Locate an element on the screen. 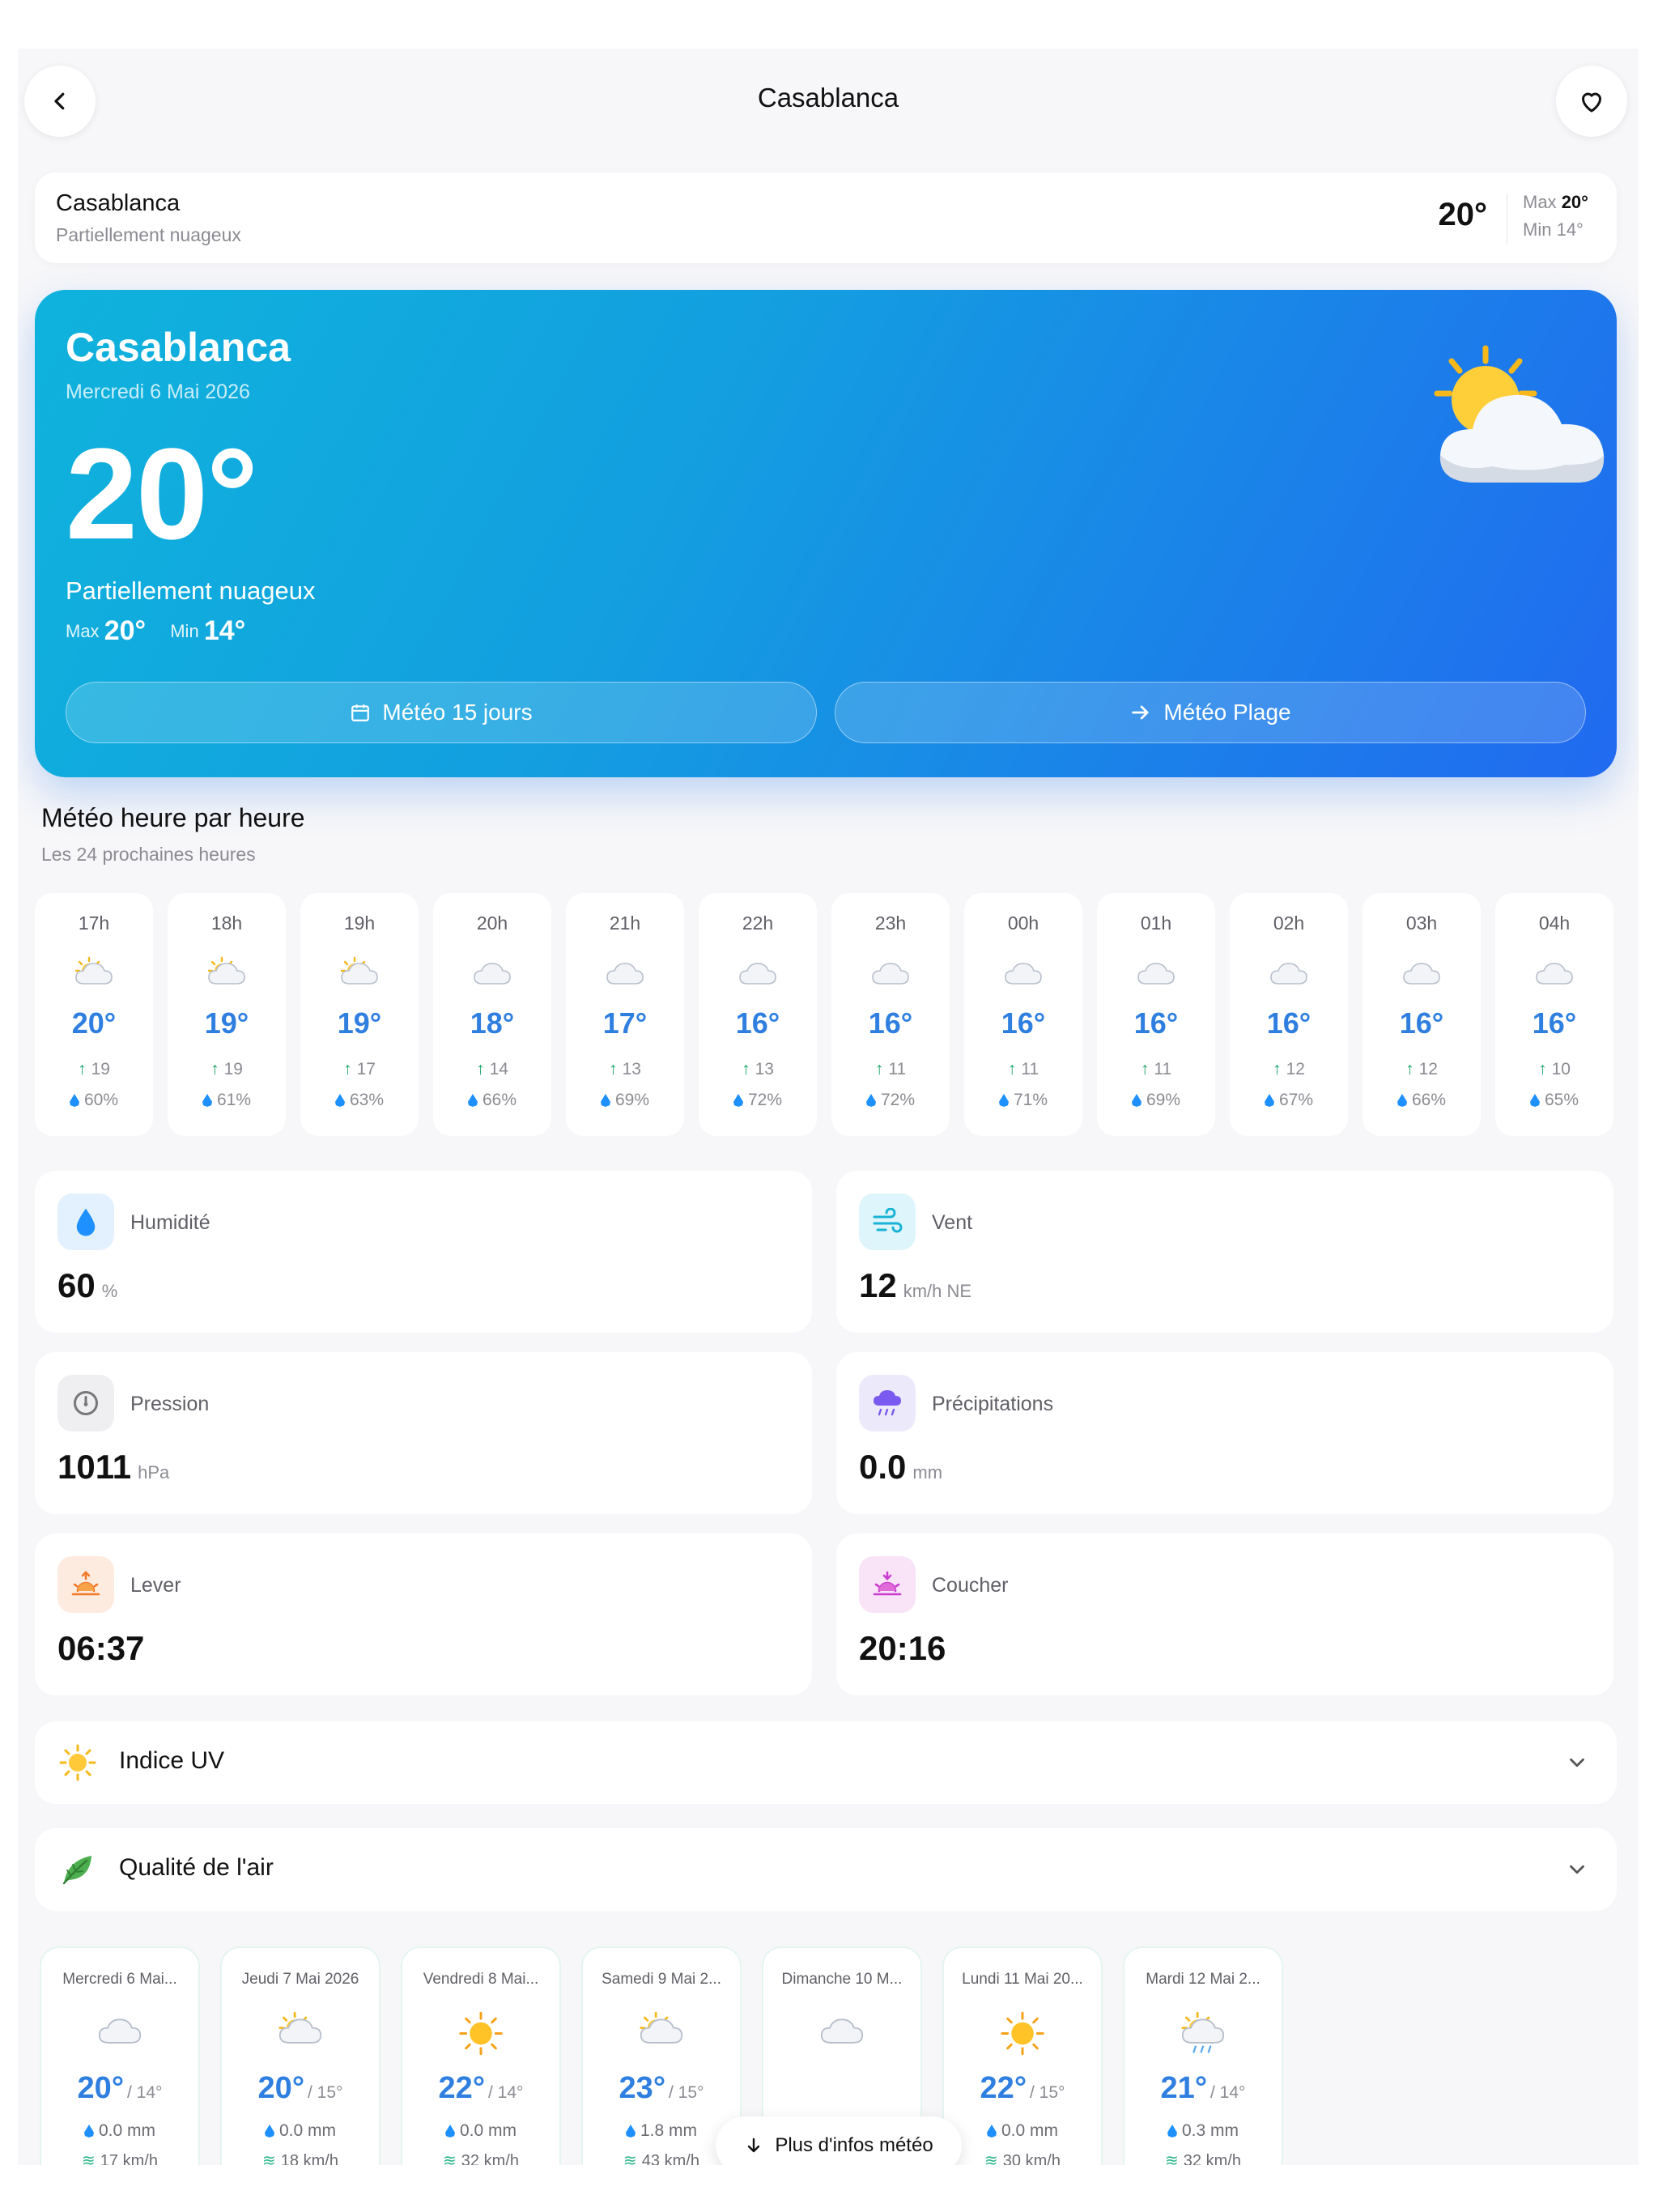  more-weather-info-button: Plus d'infos météo is located at coordinates (839, 2140).